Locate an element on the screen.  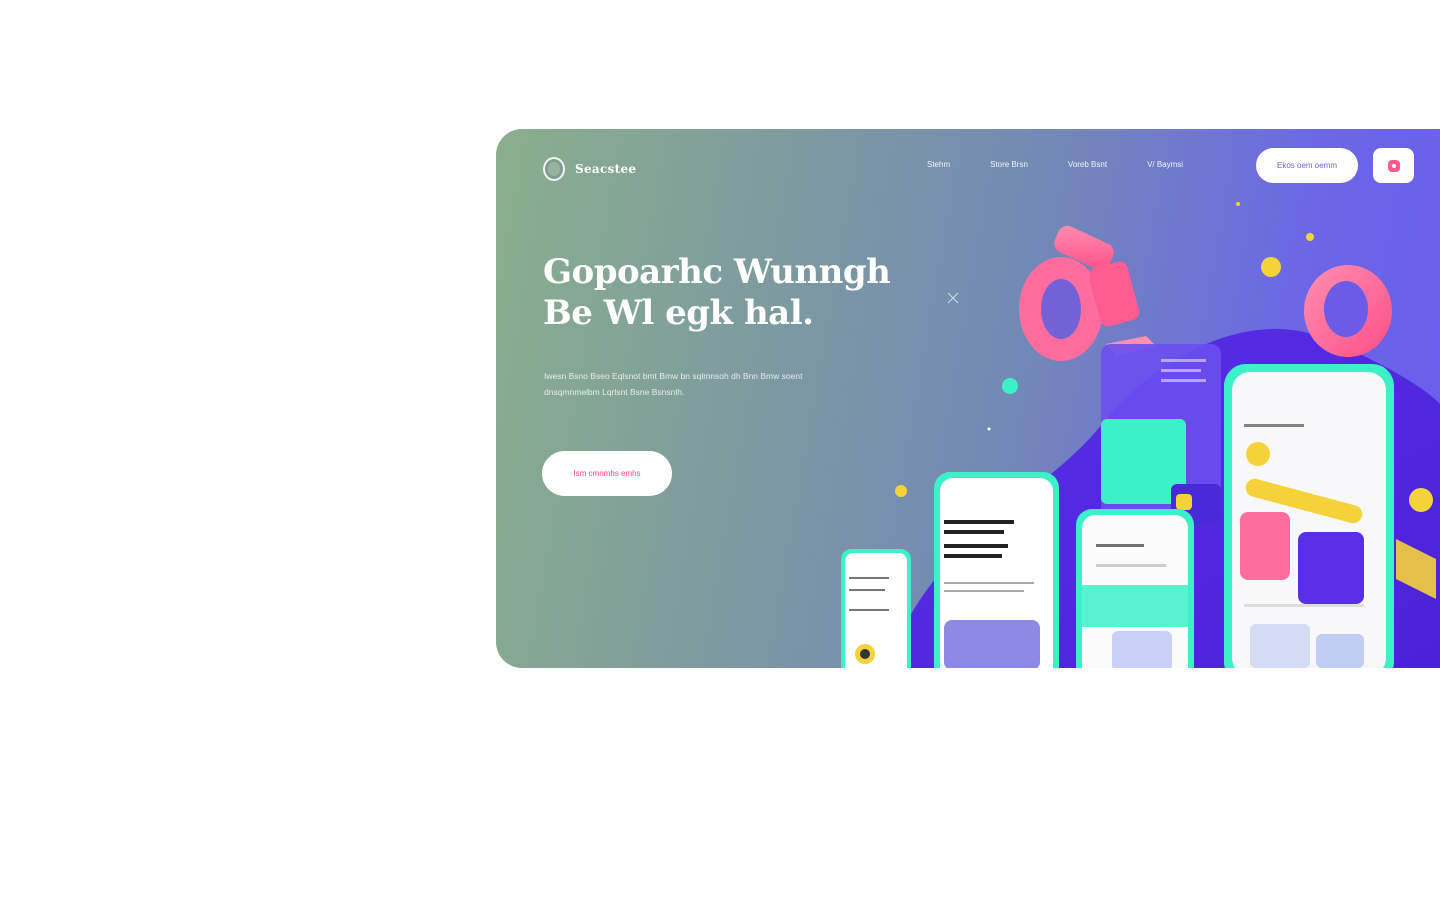
nav-item-2: Store Brsn is located at coordinates (1009, 164).